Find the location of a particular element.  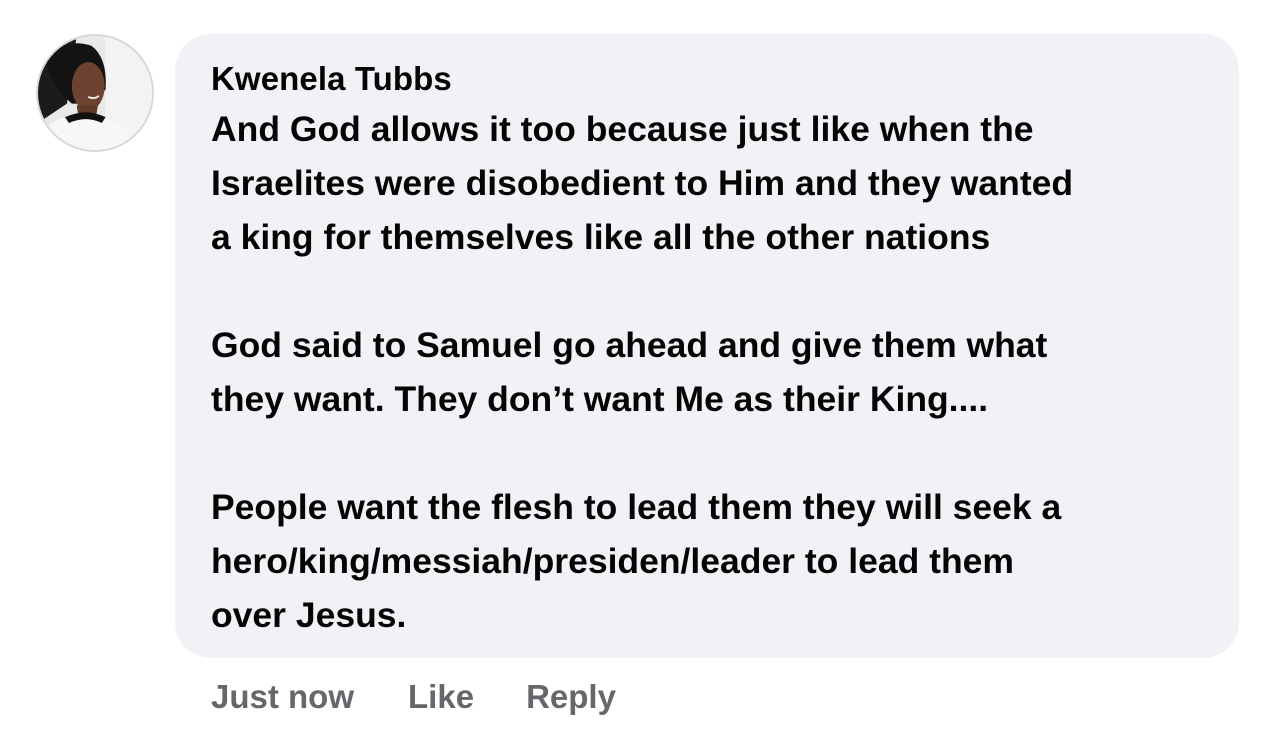

comment-actions: Just now Like Reply is located at coordinates (413, 697).